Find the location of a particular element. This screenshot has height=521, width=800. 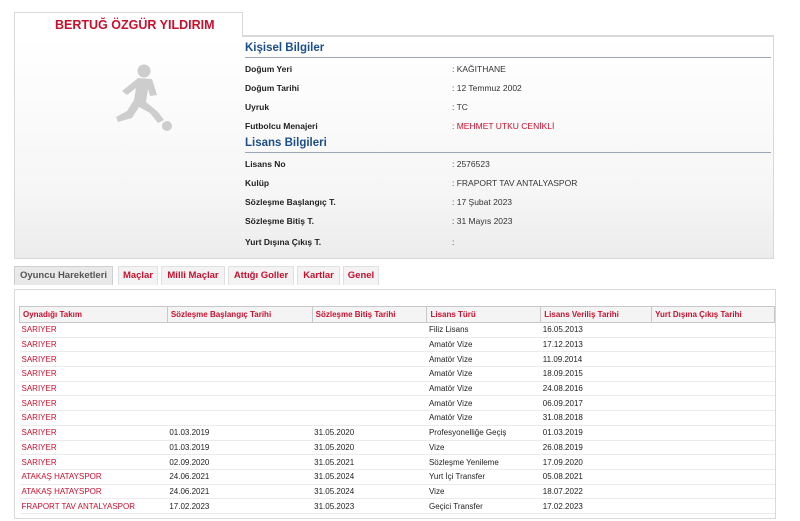

contract-end-cell: 31.05.2023 is located at coordinates (369, 506).